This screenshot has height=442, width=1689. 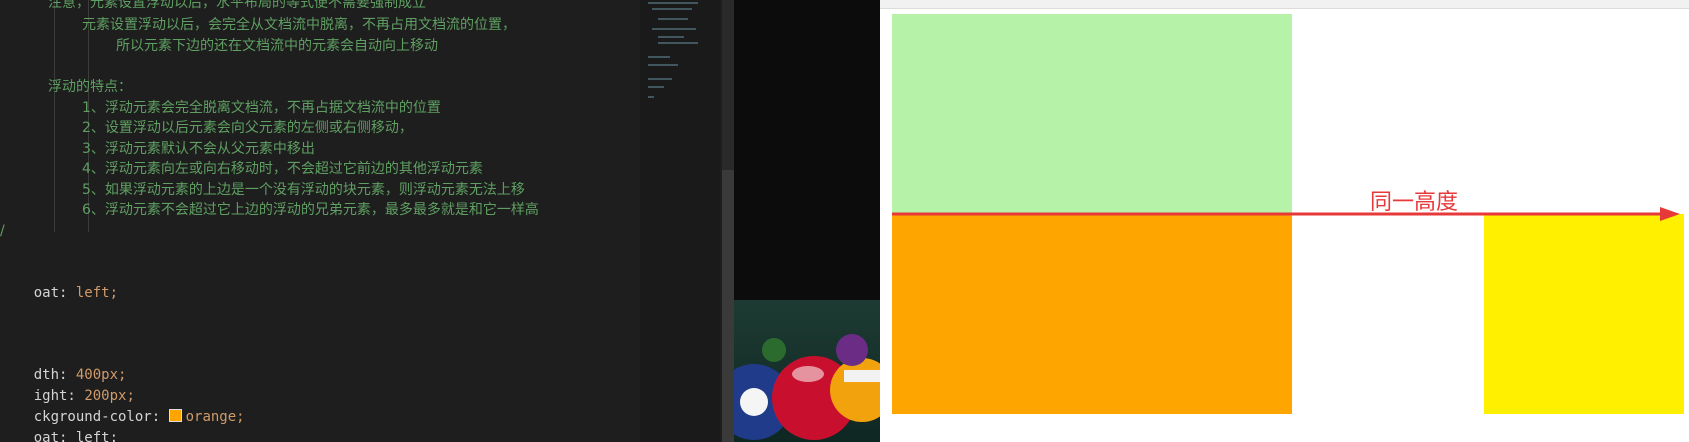 I want to click on comment-line: 2、设置浮动以后元素会向父元素的左侧或右侧移动，, so click(x=247, y=128).